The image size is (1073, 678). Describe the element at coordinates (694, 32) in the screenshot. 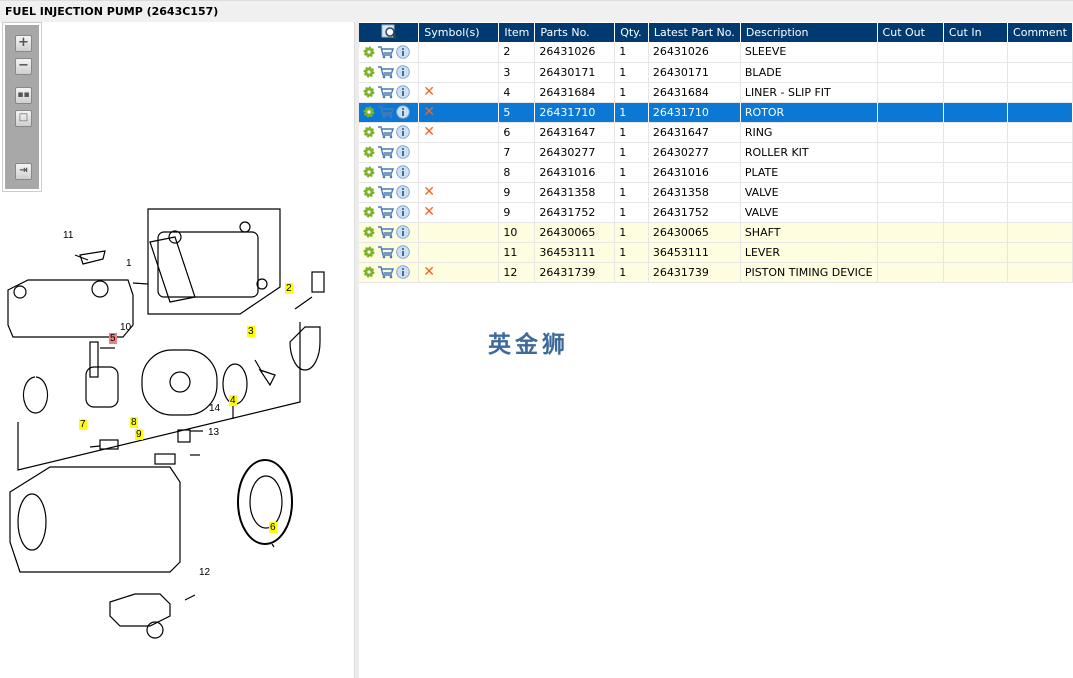

I see `column-header: Latest Part No.` at that location.